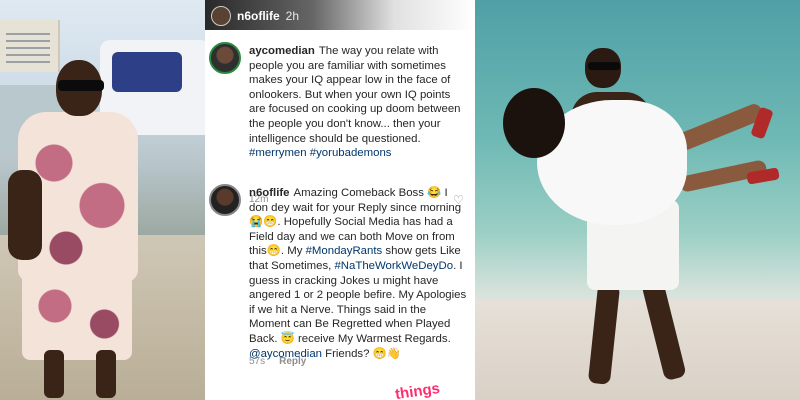 The image size is (800, 400). I want to click on hashtag-link: #merrymen, so click(278, 153).